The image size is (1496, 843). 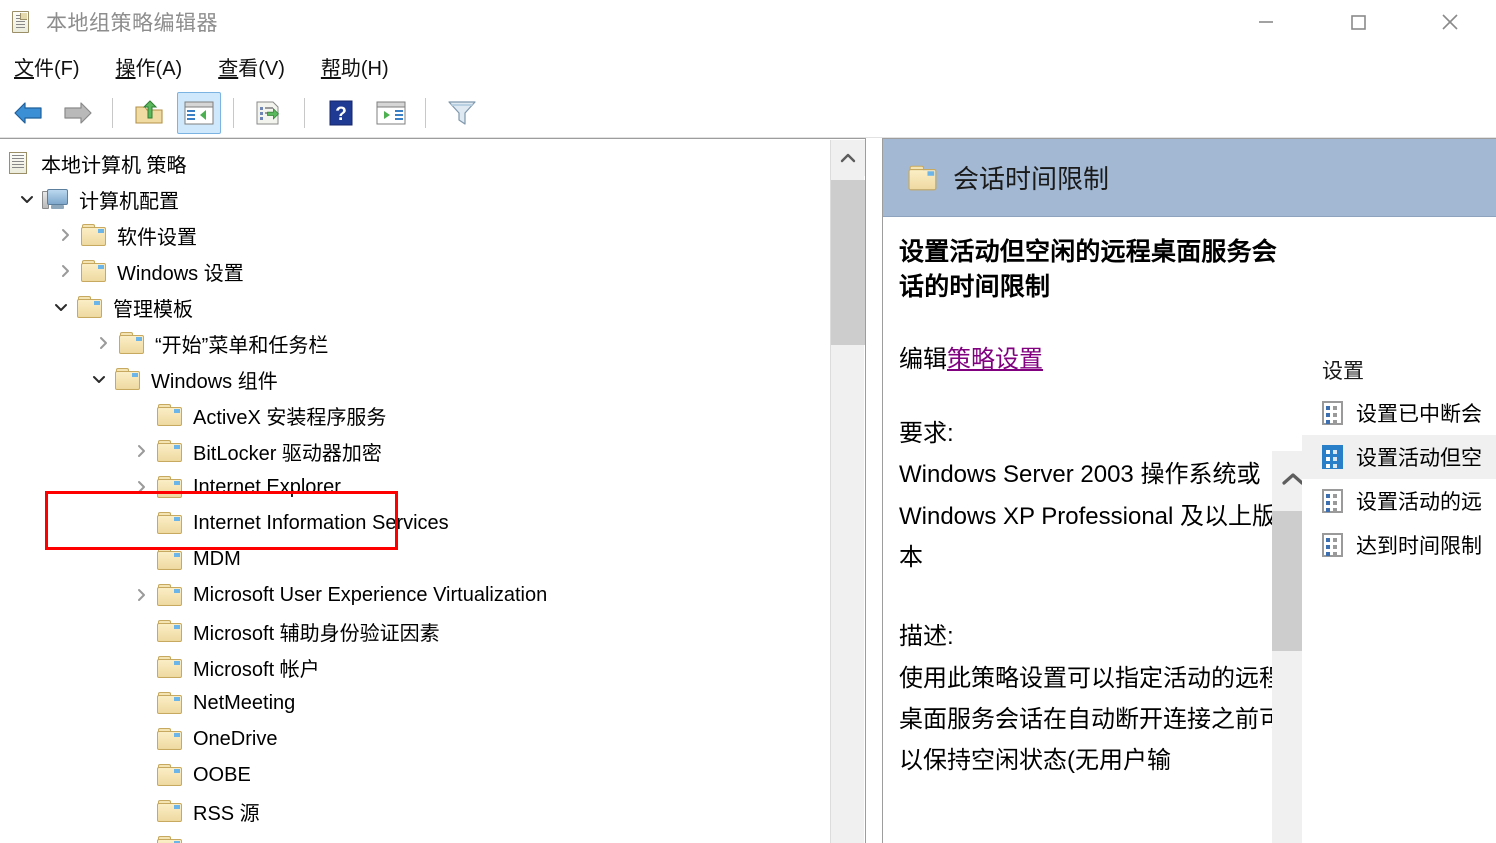 I want to click on menu-help-rest: 助(H), so click(x=364, y=68).